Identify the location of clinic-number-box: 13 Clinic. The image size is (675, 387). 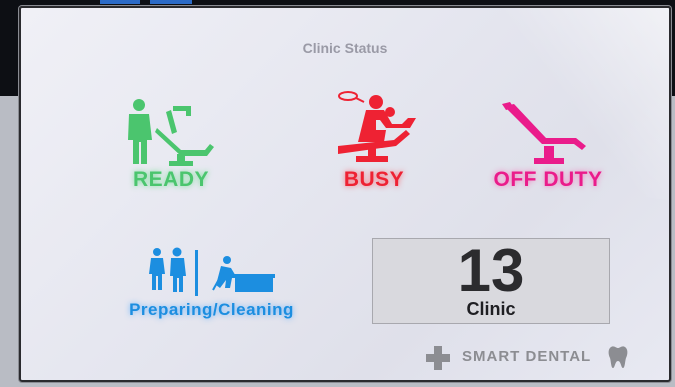
(491, 281).